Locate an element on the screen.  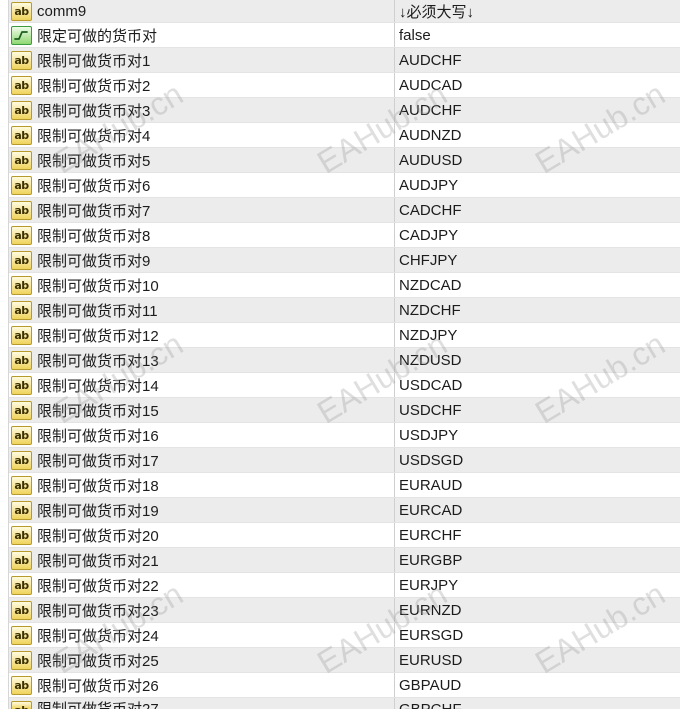
param-value-cell: EURUSD is located at coordinates (537, 660).